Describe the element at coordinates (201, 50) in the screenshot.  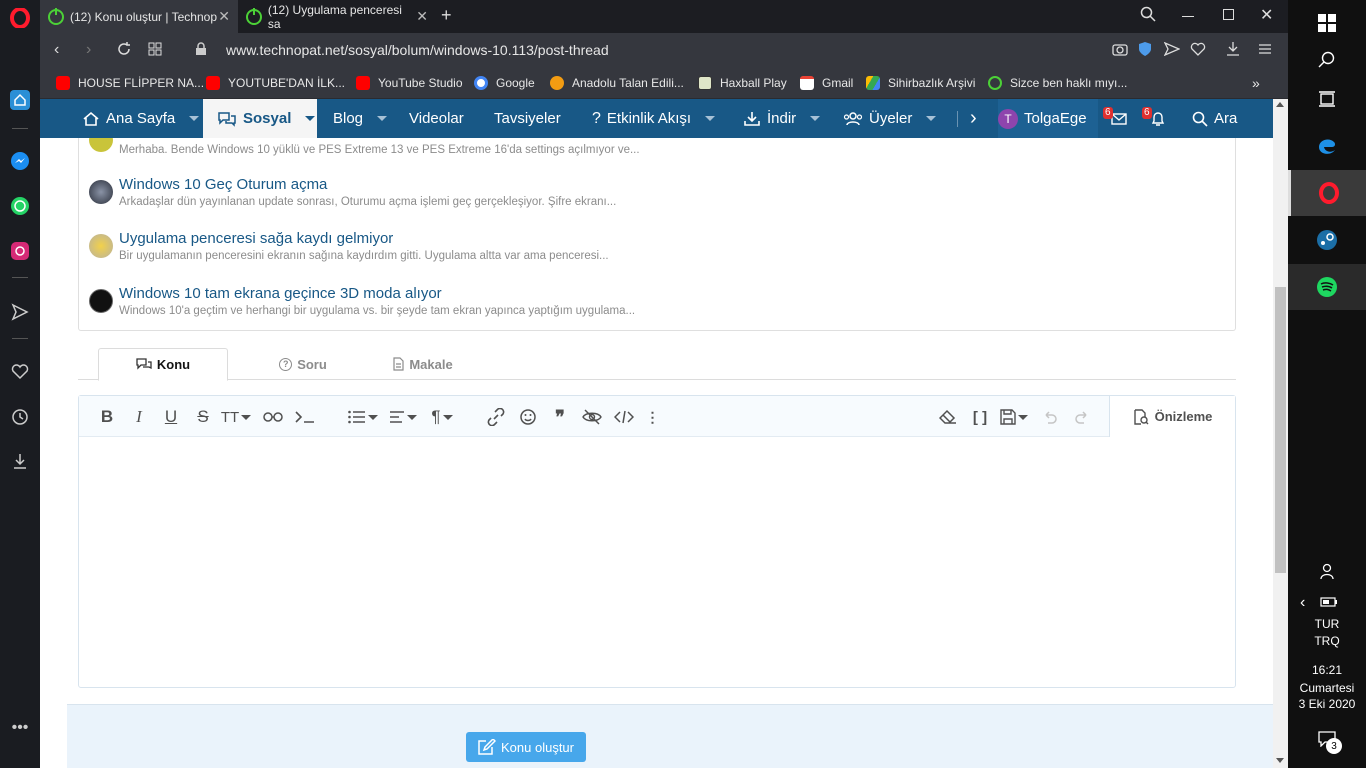
I see `lock-icon` at that location.